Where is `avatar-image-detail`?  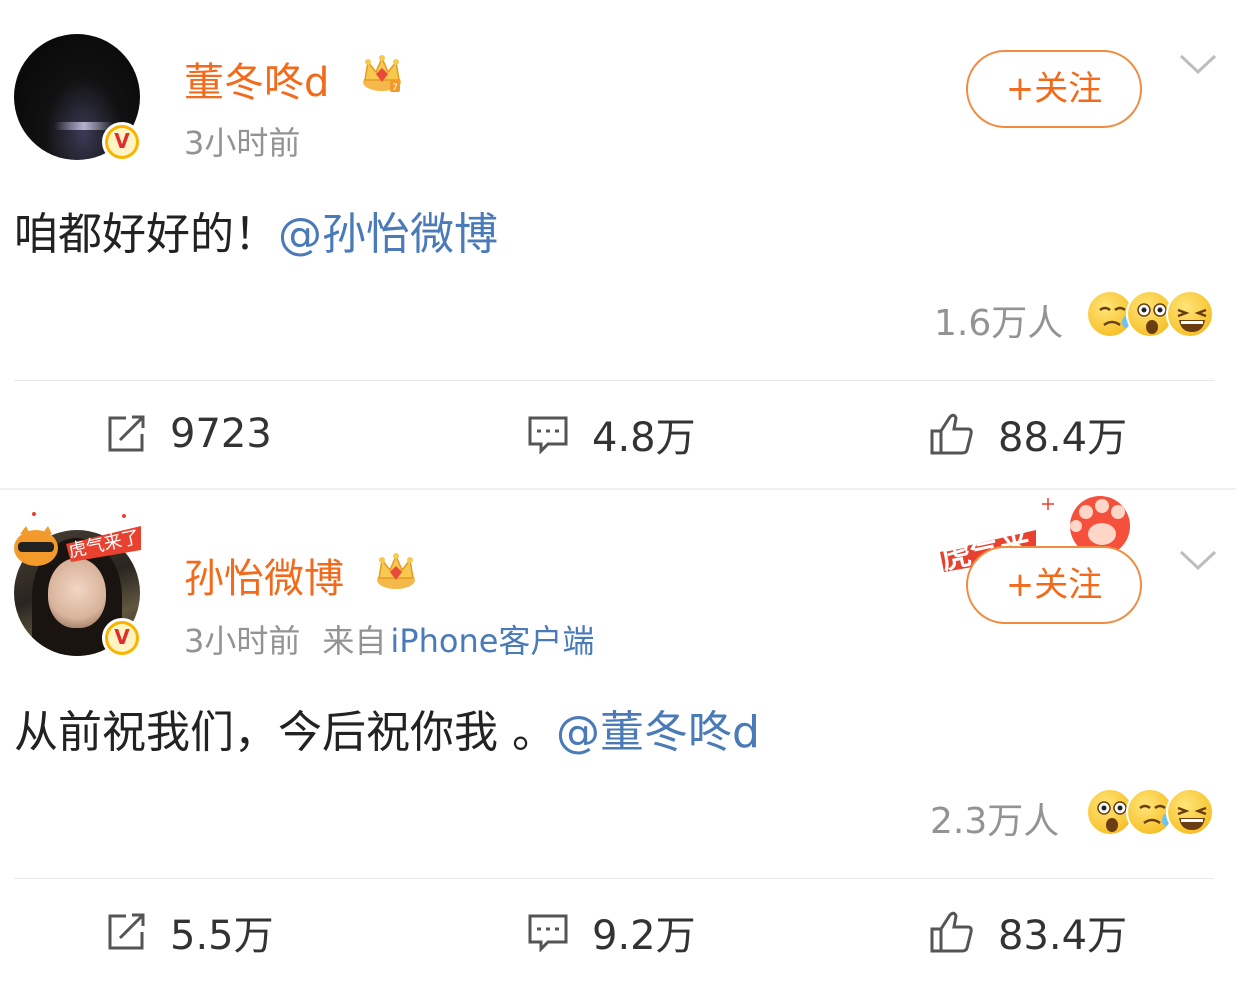
avatar-image-detail is located at coordinates (84, 126).